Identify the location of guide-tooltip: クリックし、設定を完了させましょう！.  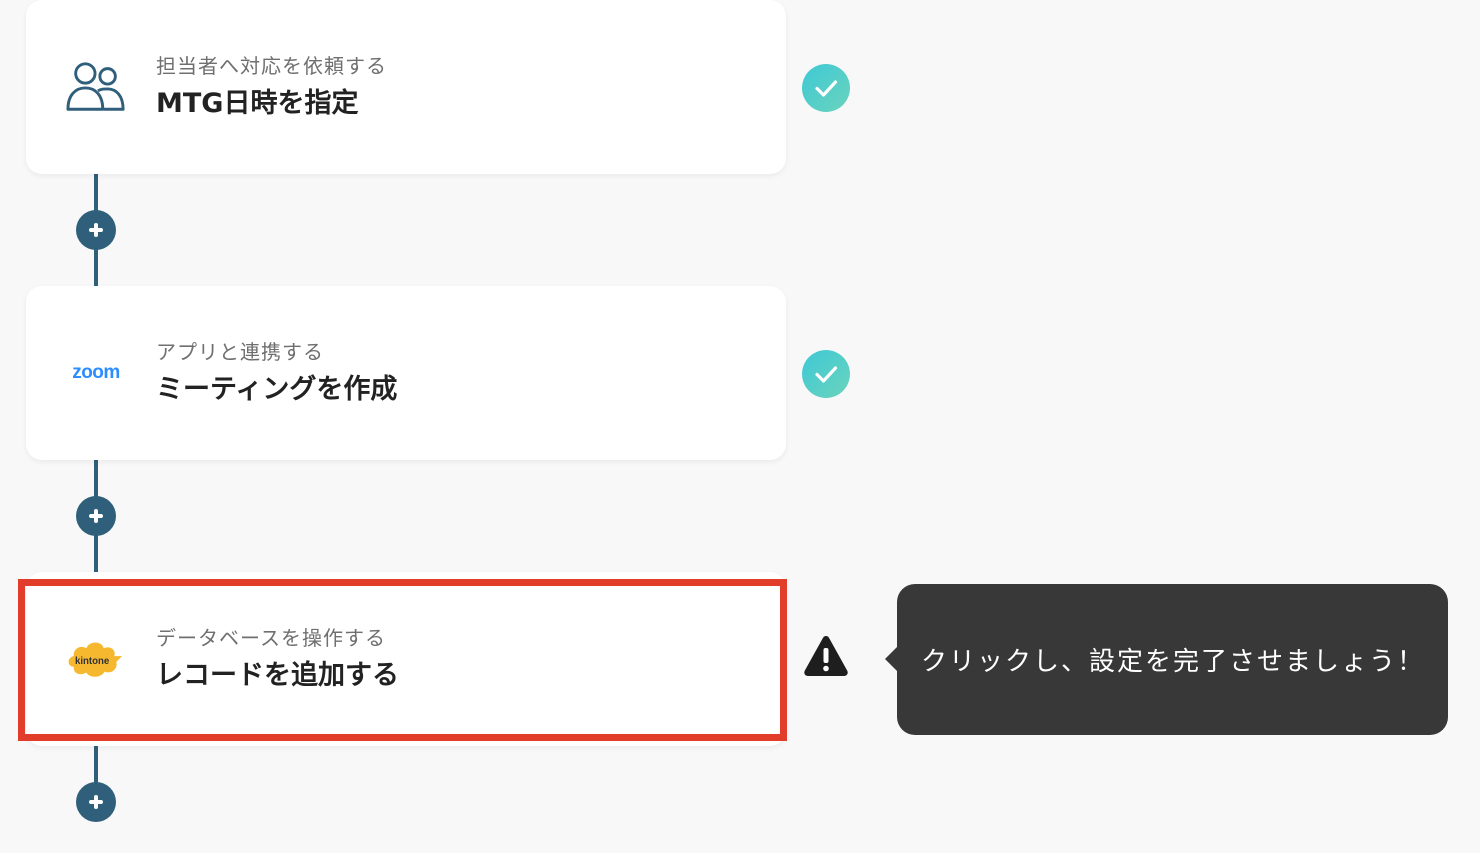
(1166, 659).